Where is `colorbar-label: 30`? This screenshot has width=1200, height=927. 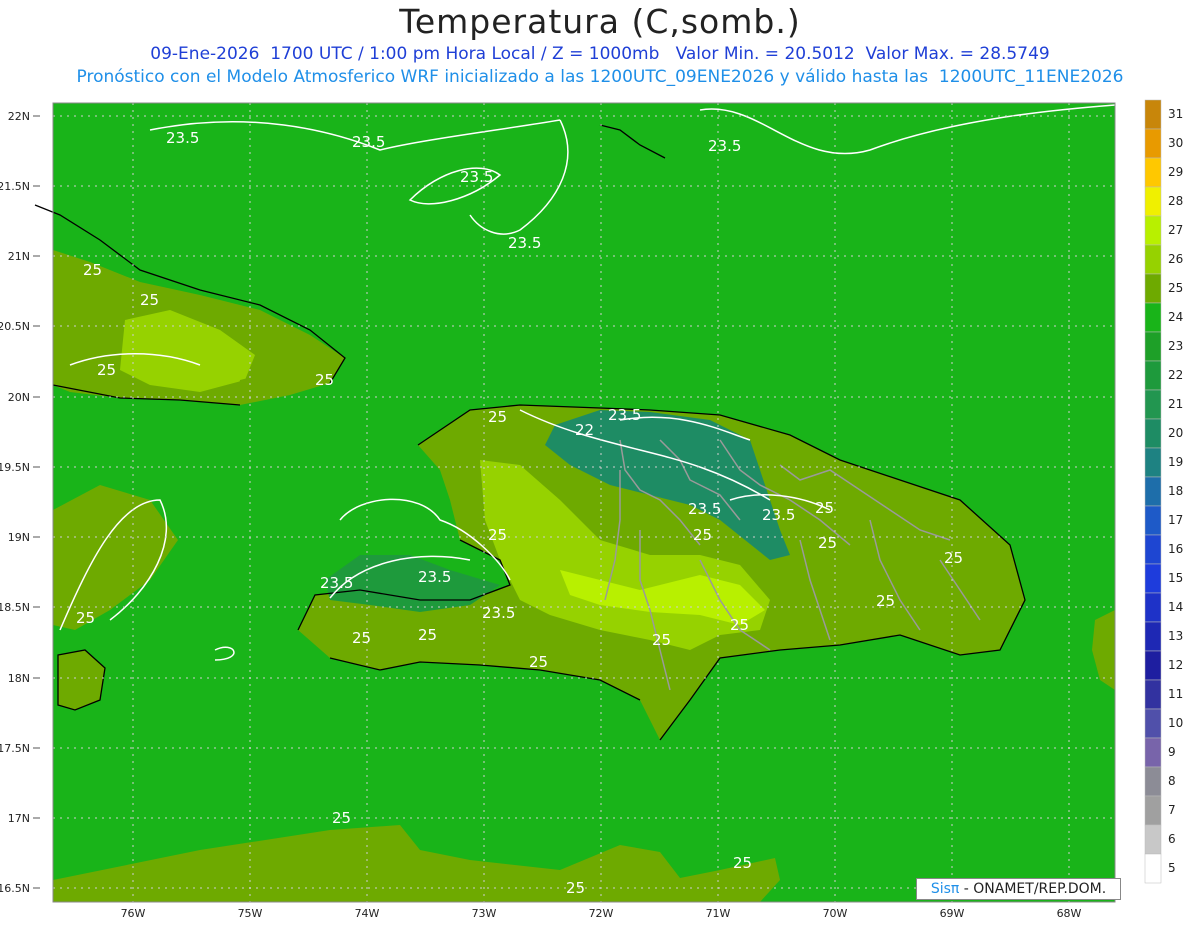
colorbar-label: 30 is located at coordinates (1175, 143).